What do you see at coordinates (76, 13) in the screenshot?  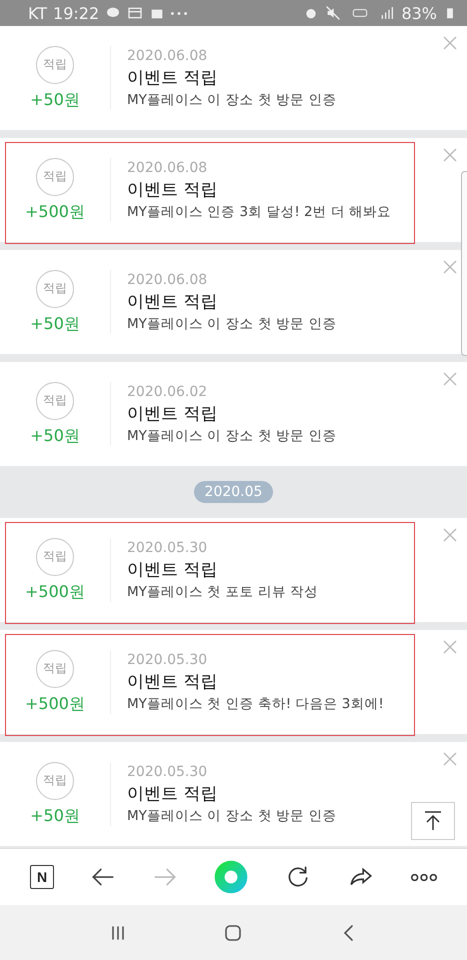 I see `clock: 19:22` at bounding box center [76, 13].